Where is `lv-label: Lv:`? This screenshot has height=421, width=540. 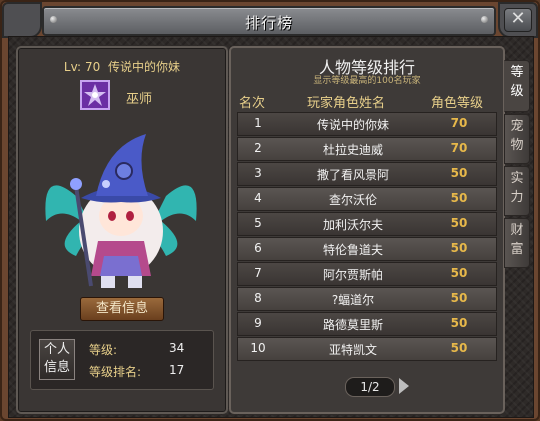 lv-label: Lv: is located at coordinates (72, 67).